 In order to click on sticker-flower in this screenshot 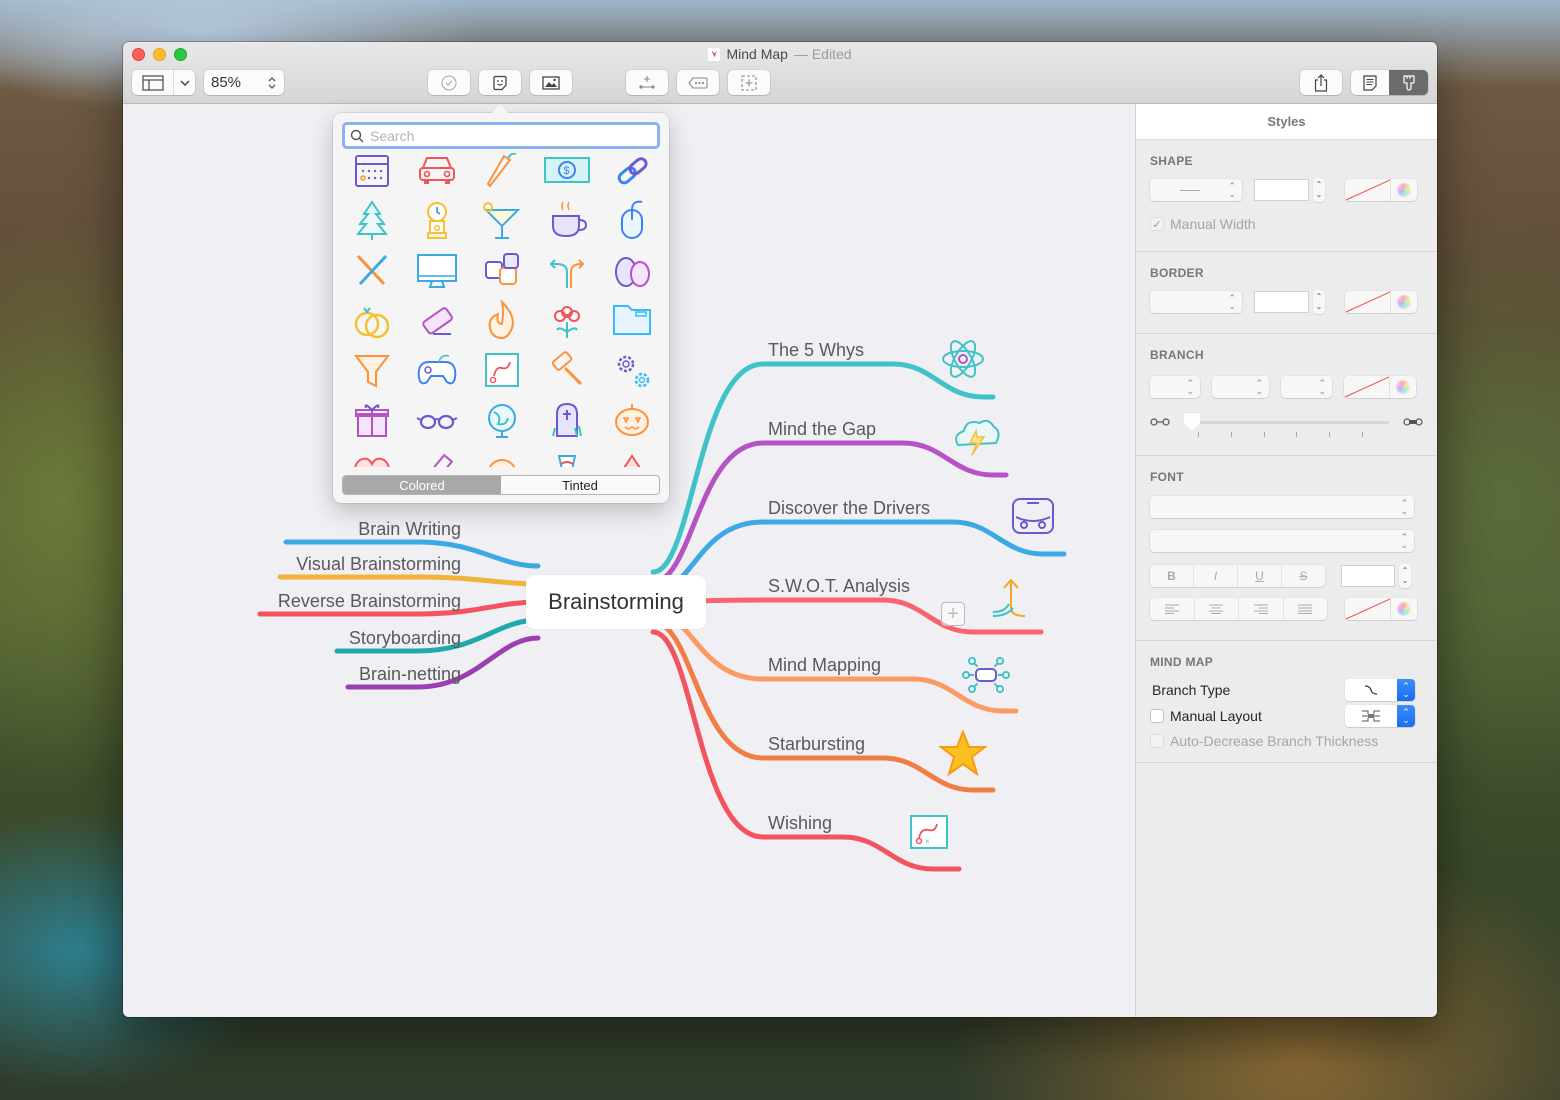, I will do `click(566, 320)`.